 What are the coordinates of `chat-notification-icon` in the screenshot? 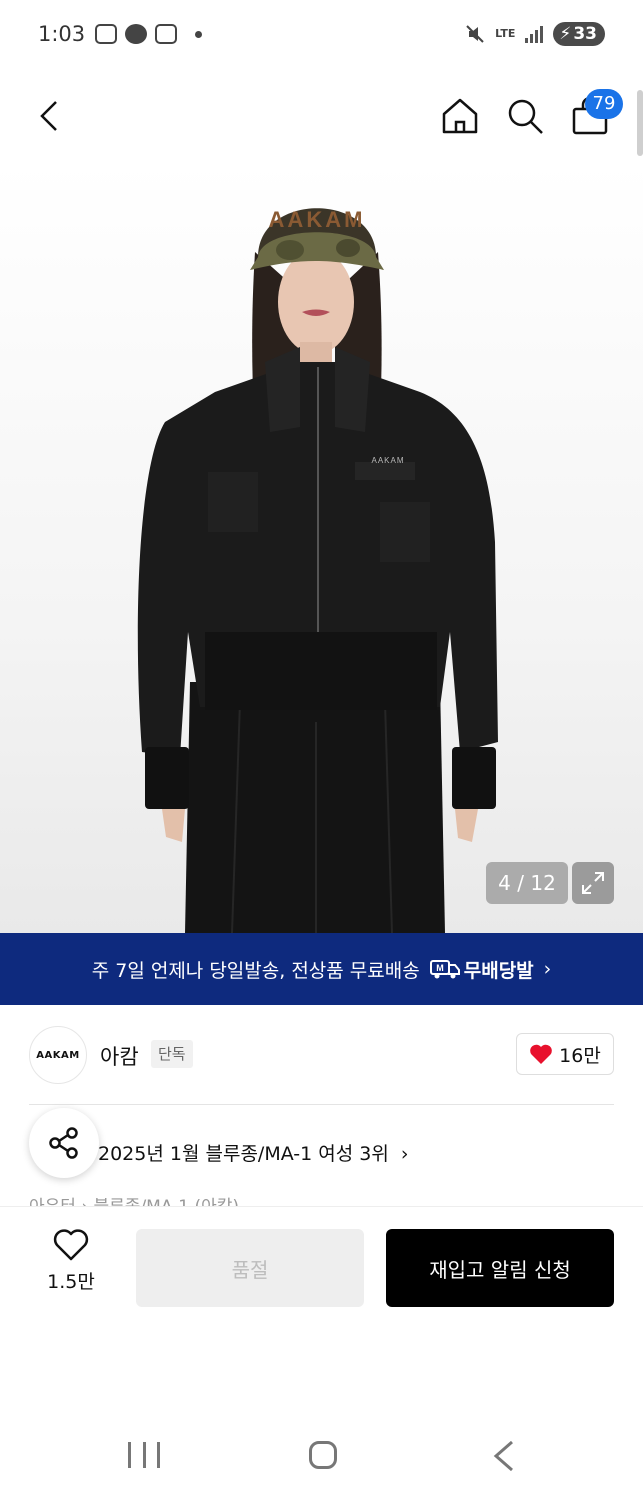 It's located at (136, 34).